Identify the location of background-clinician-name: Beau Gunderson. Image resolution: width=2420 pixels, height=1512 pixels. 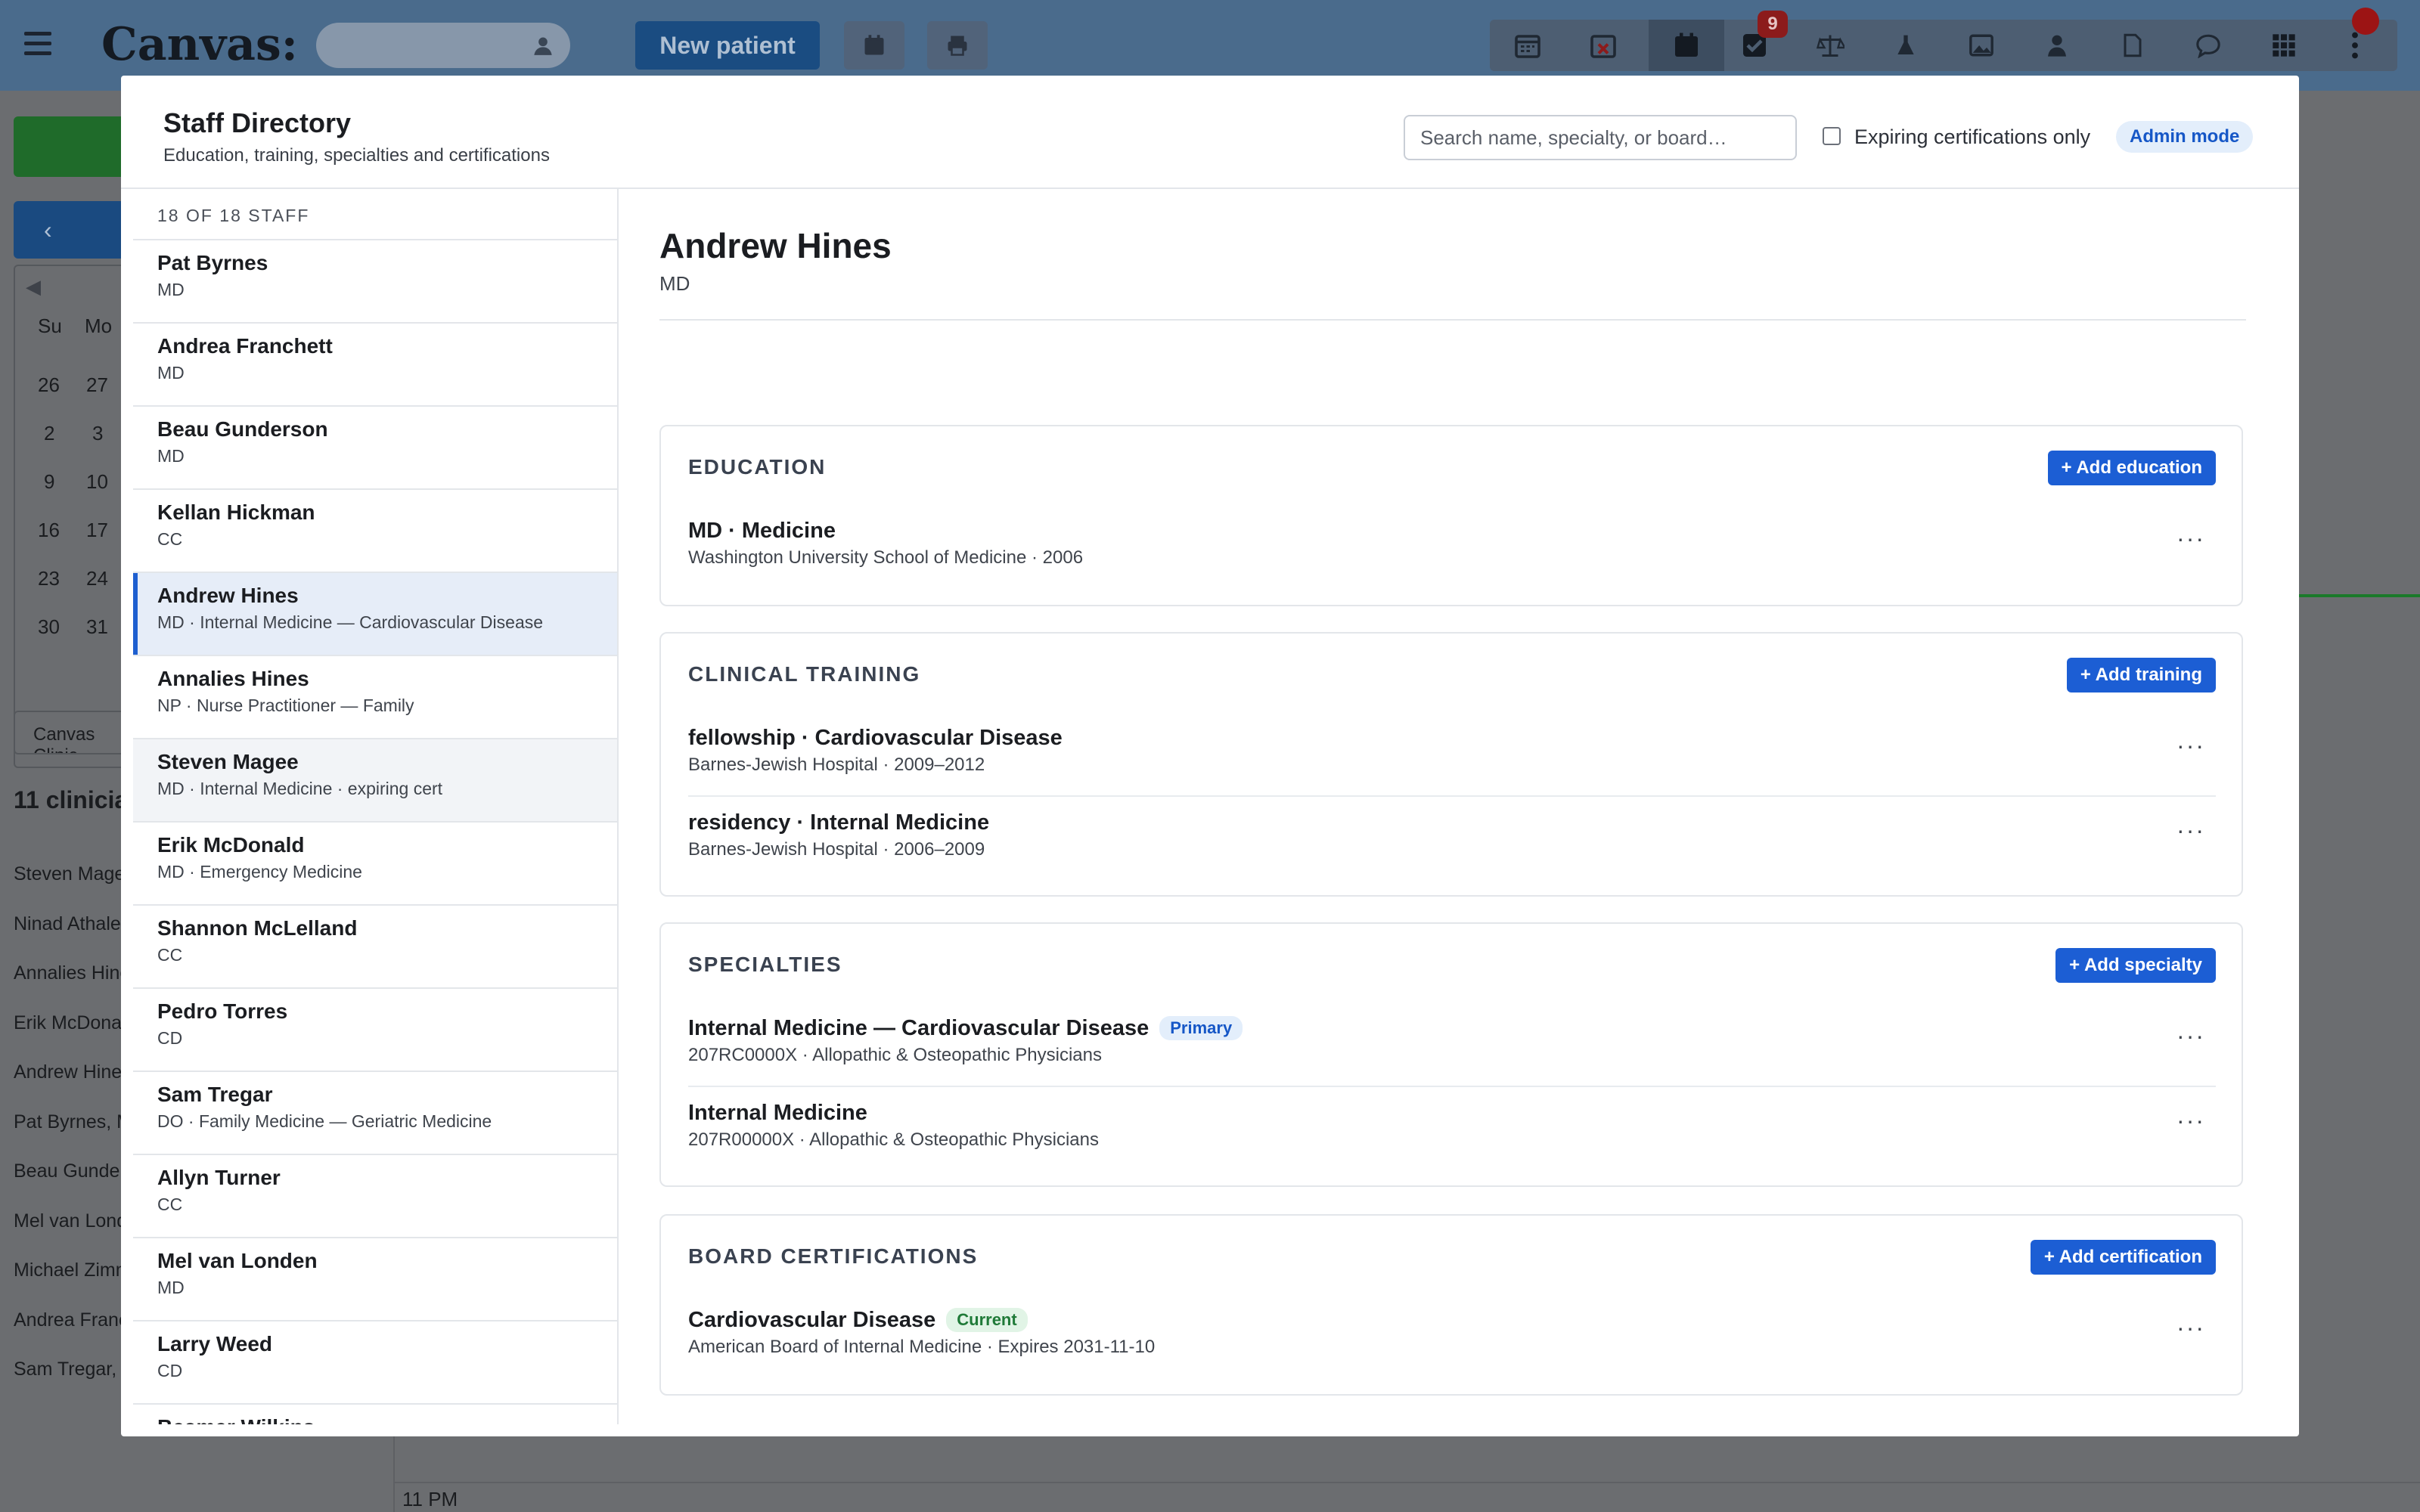
(70, 1171).